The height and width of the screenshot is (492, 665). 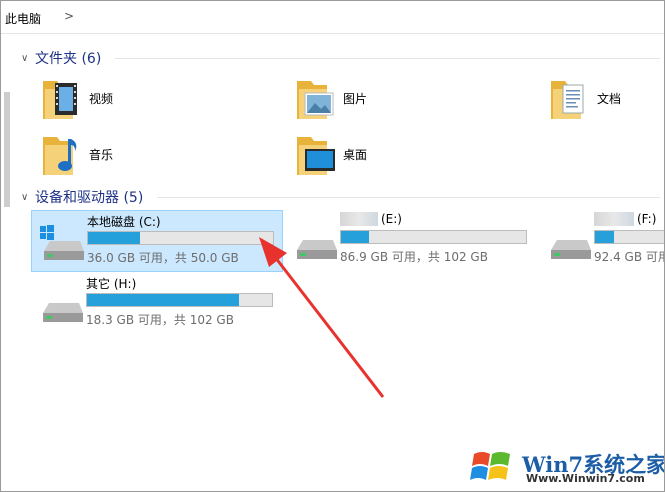 What do you see at coordinates (566, 467) in the screenshot?
I see `watermark: Win7系统之家 Www.Winwin7.com` at bounding box center [566, 467].